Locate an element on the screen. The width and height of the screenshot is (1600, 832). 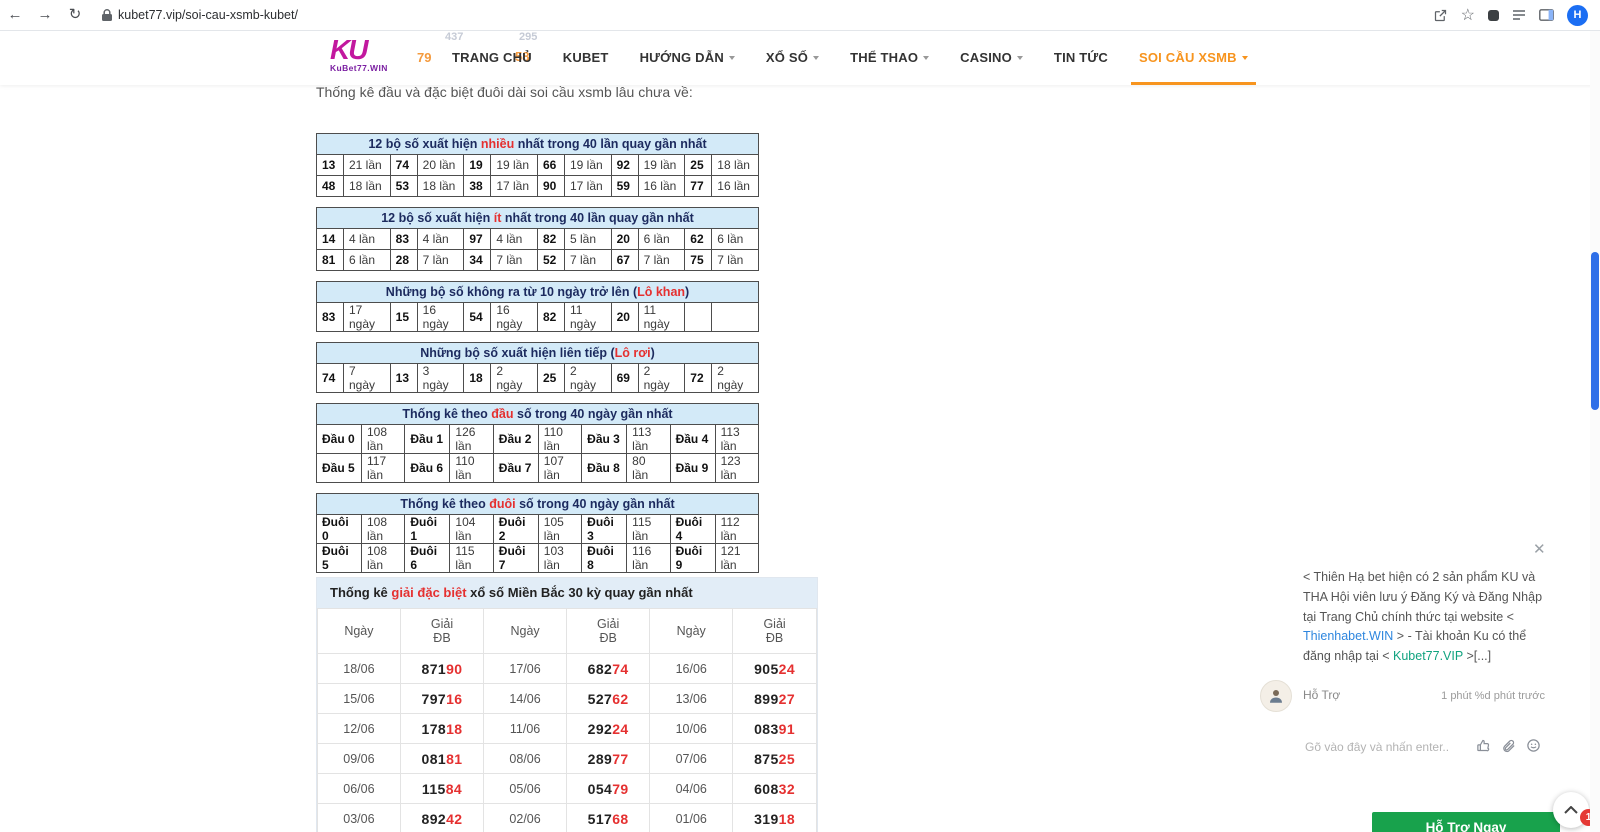
stat-cell-count: 107 lần is located at coordinates (560, 468).